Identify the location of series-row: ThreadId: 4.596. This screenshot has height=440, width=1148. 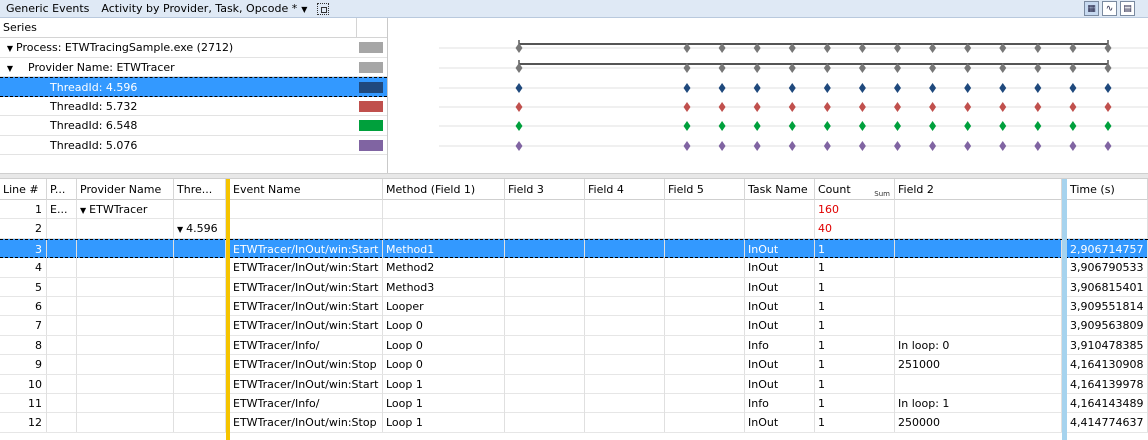
(193, 87).